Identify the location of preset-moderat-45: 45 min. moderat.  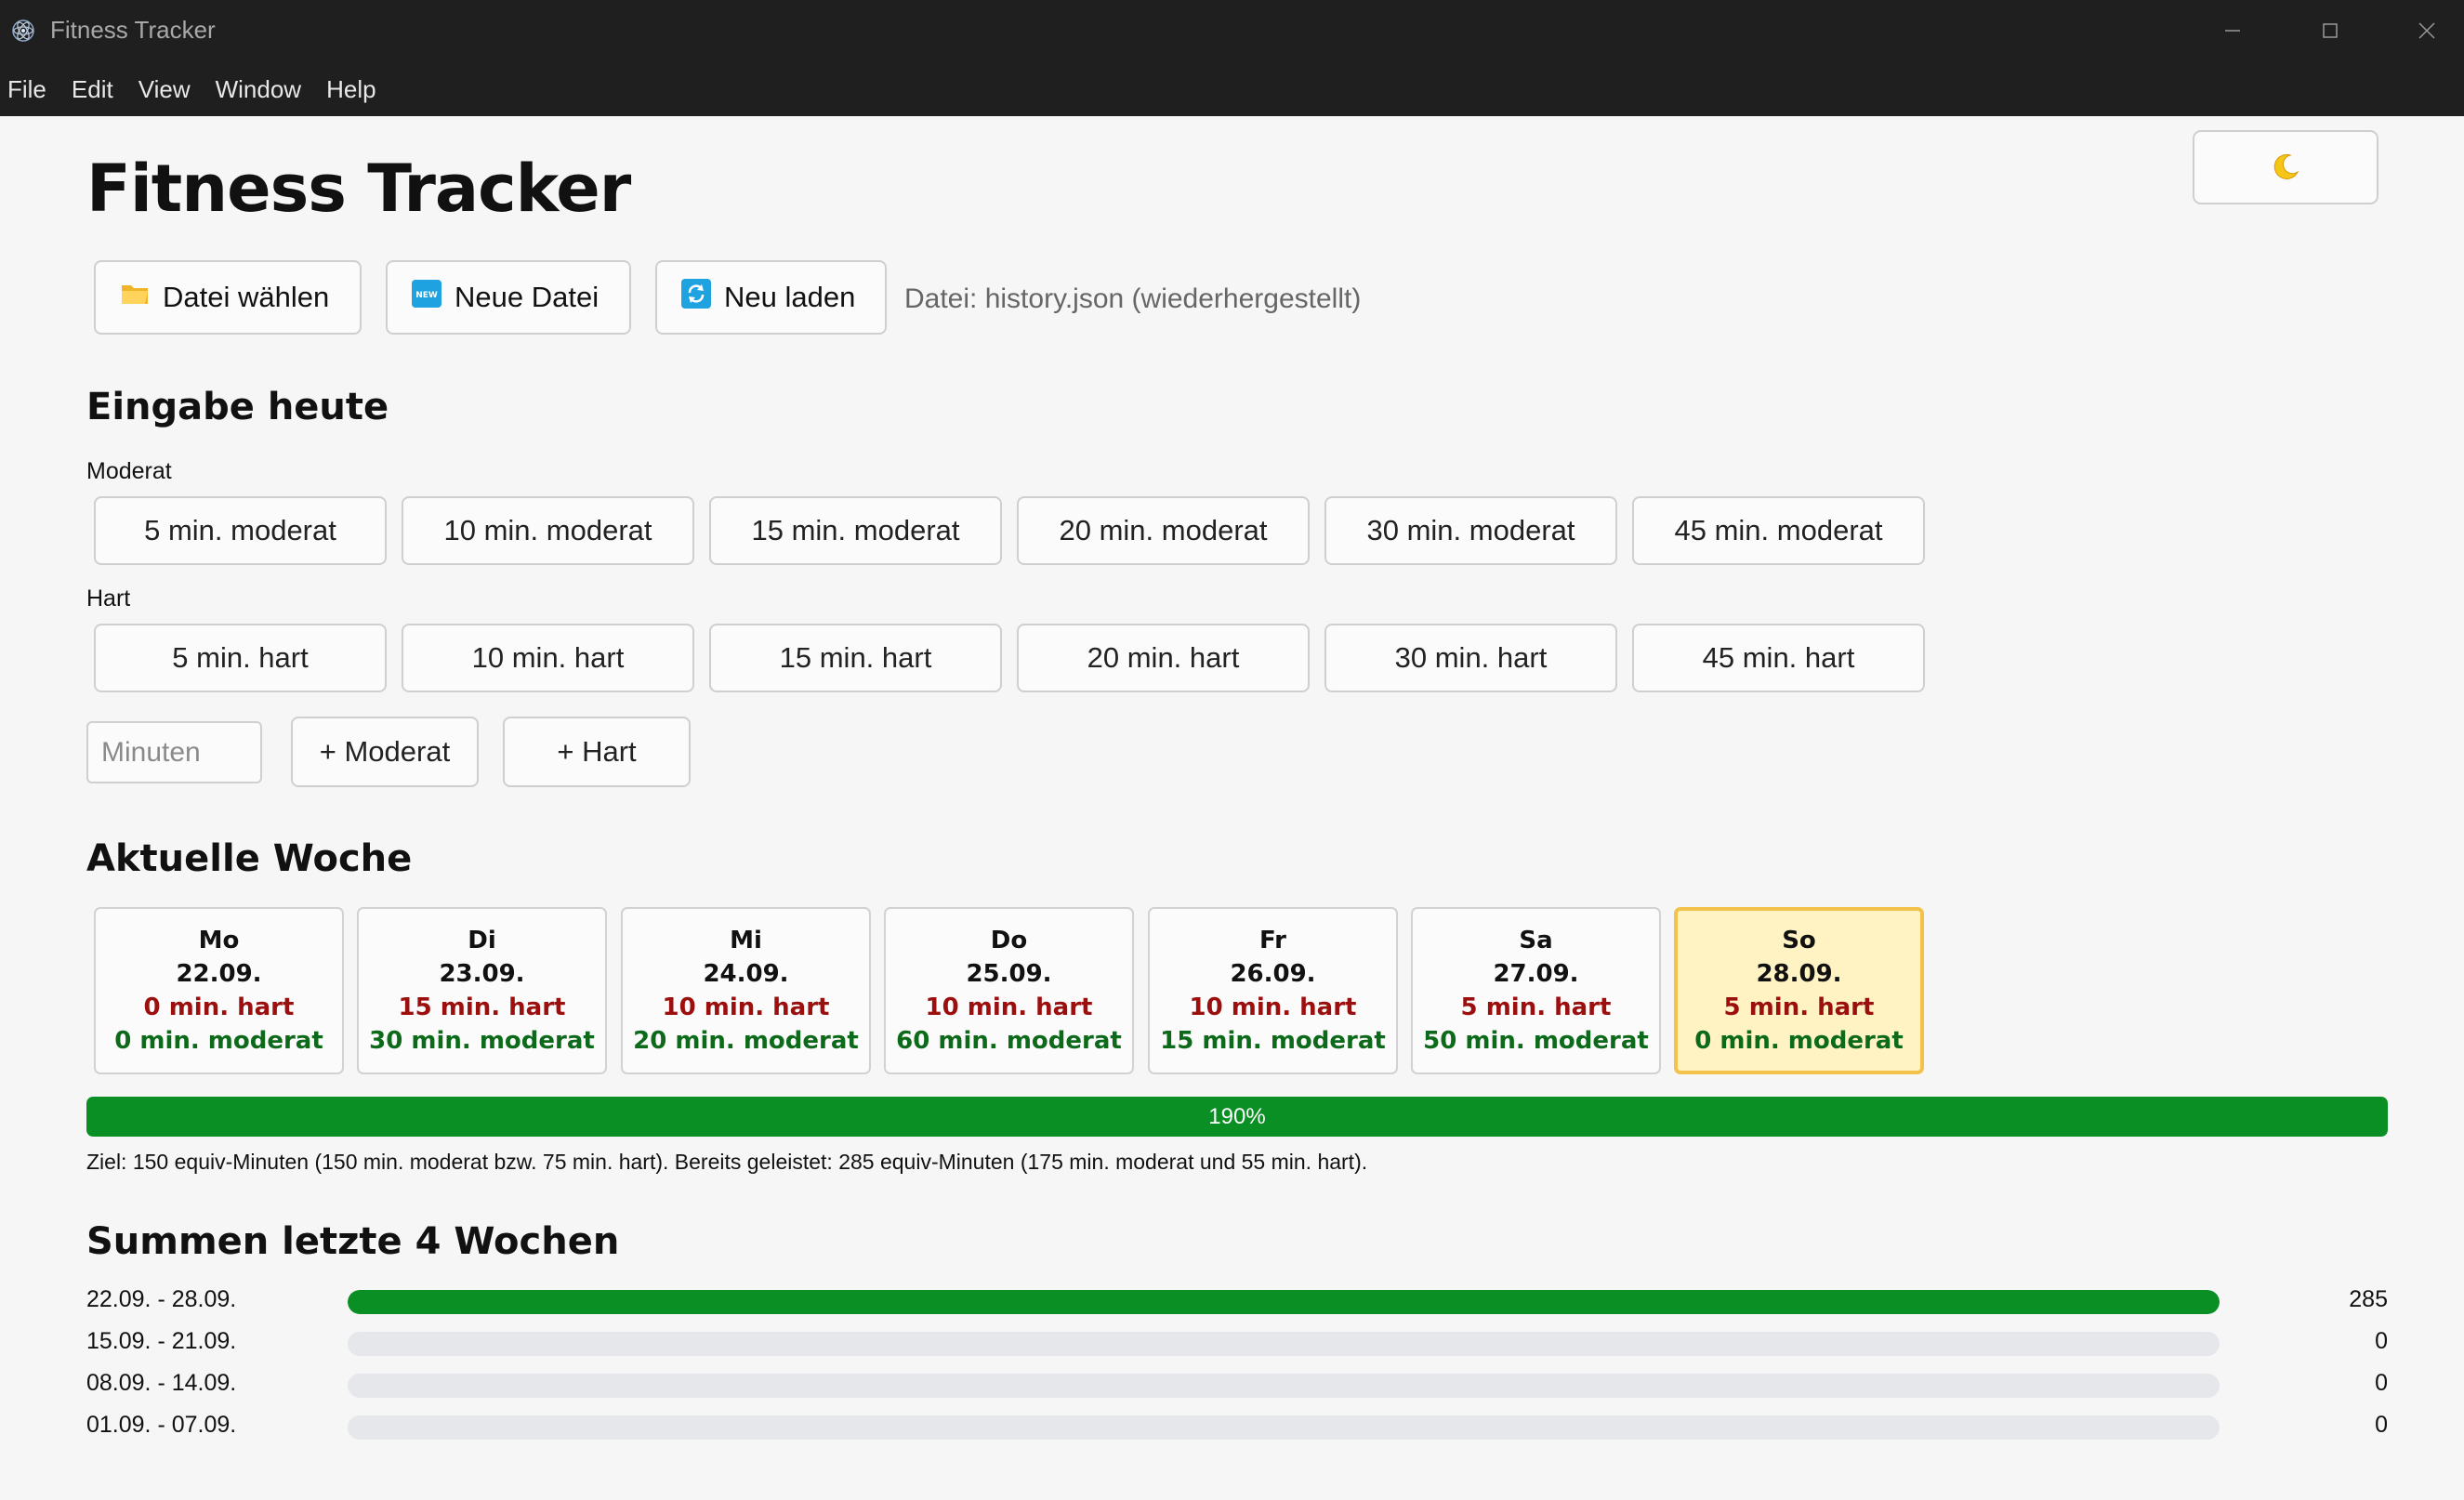
(1779, 530).